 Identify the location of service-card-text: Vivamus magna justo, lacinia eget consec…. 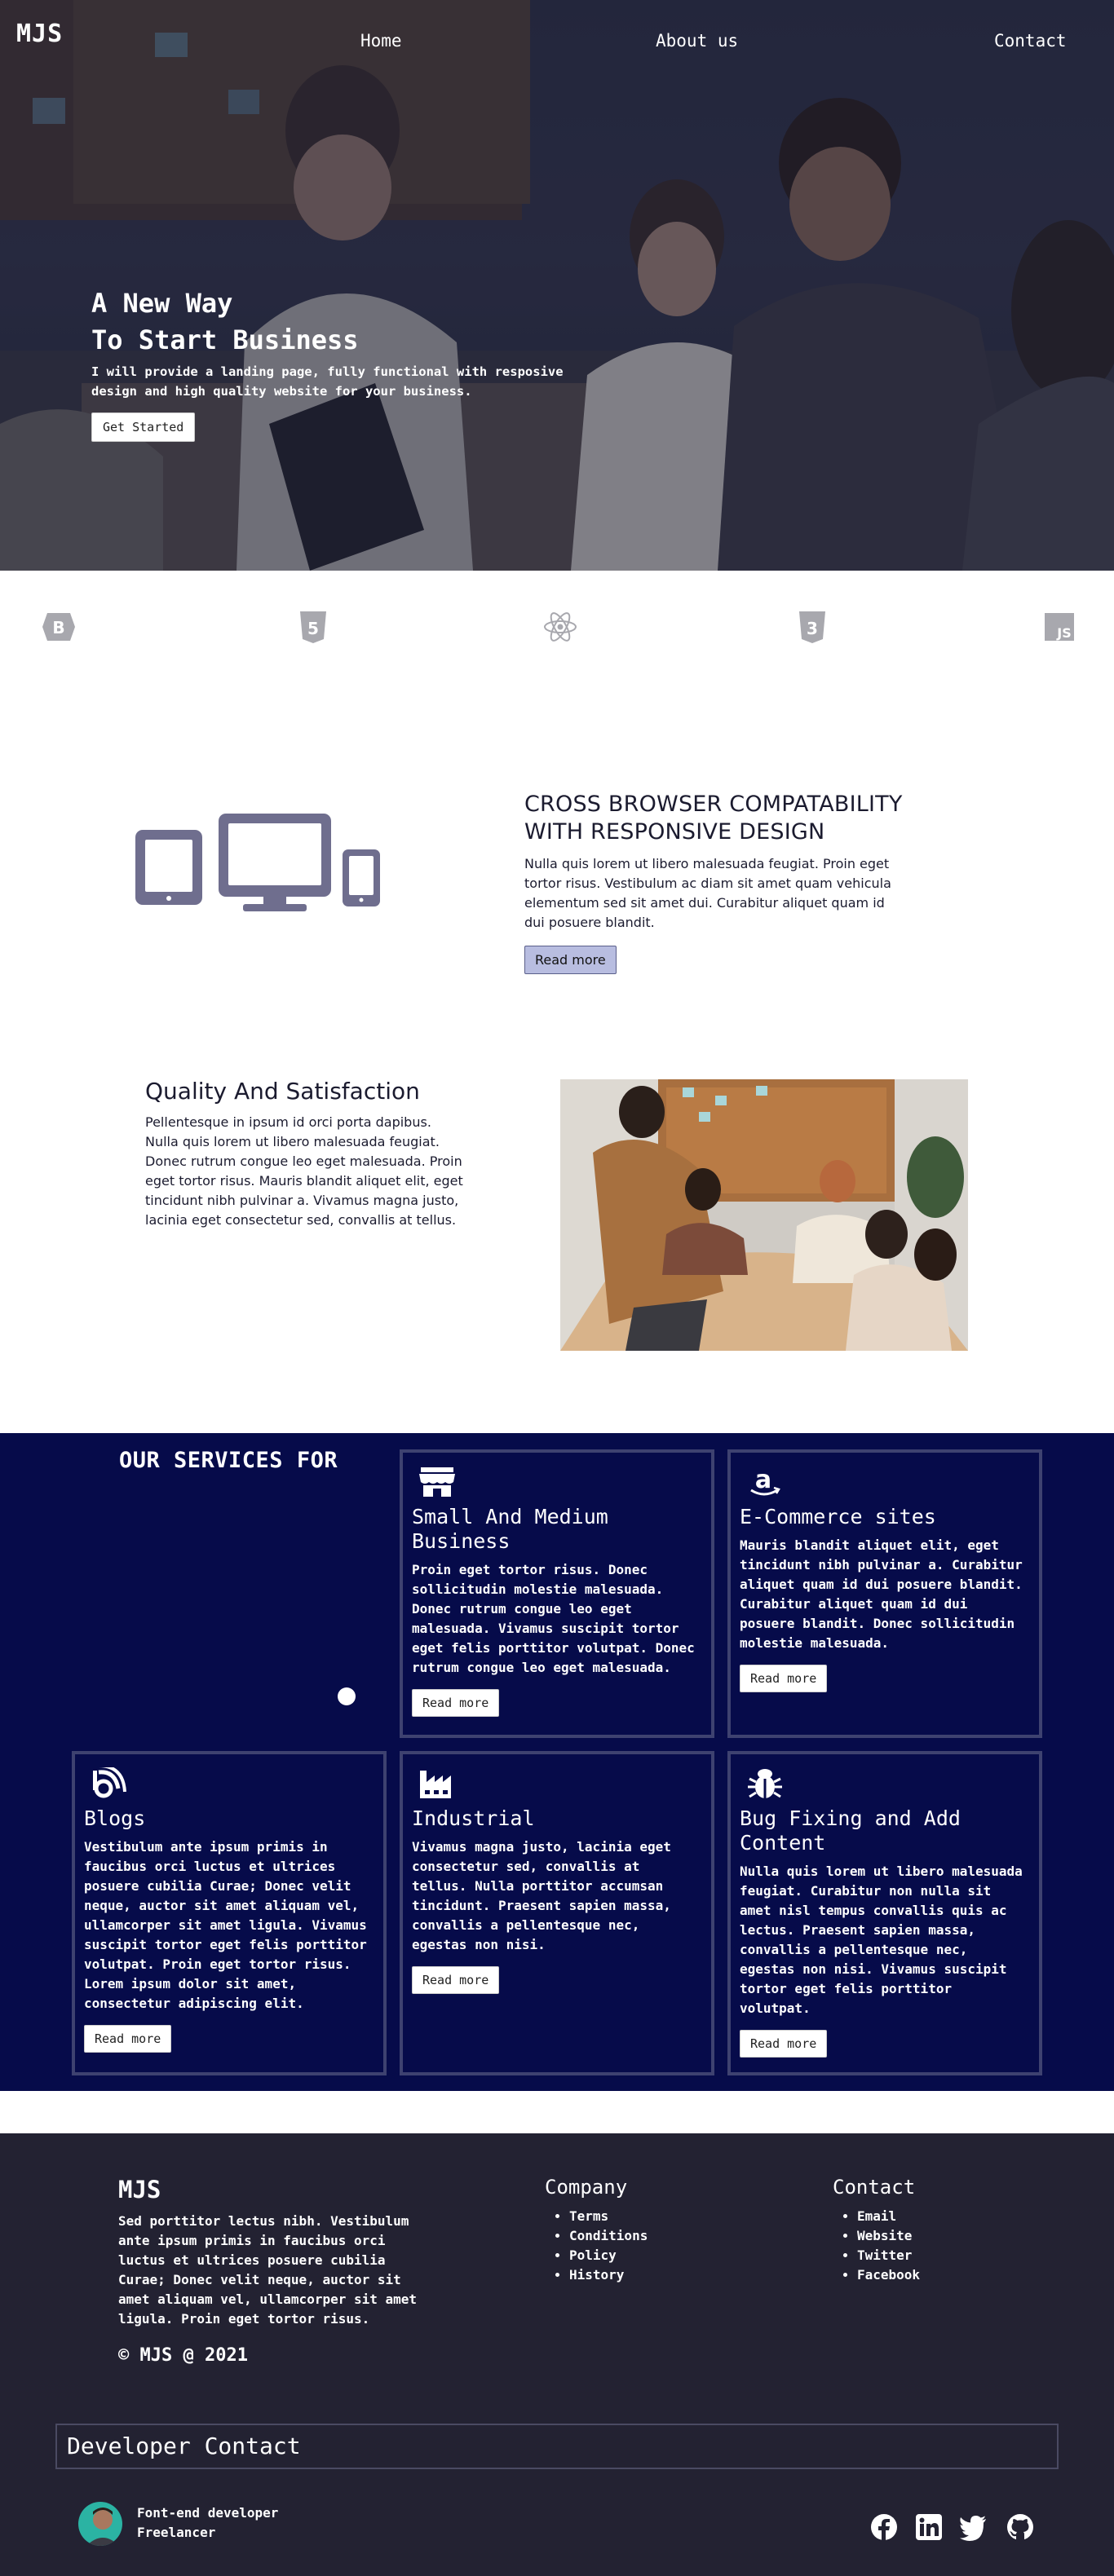
(541, 1895).